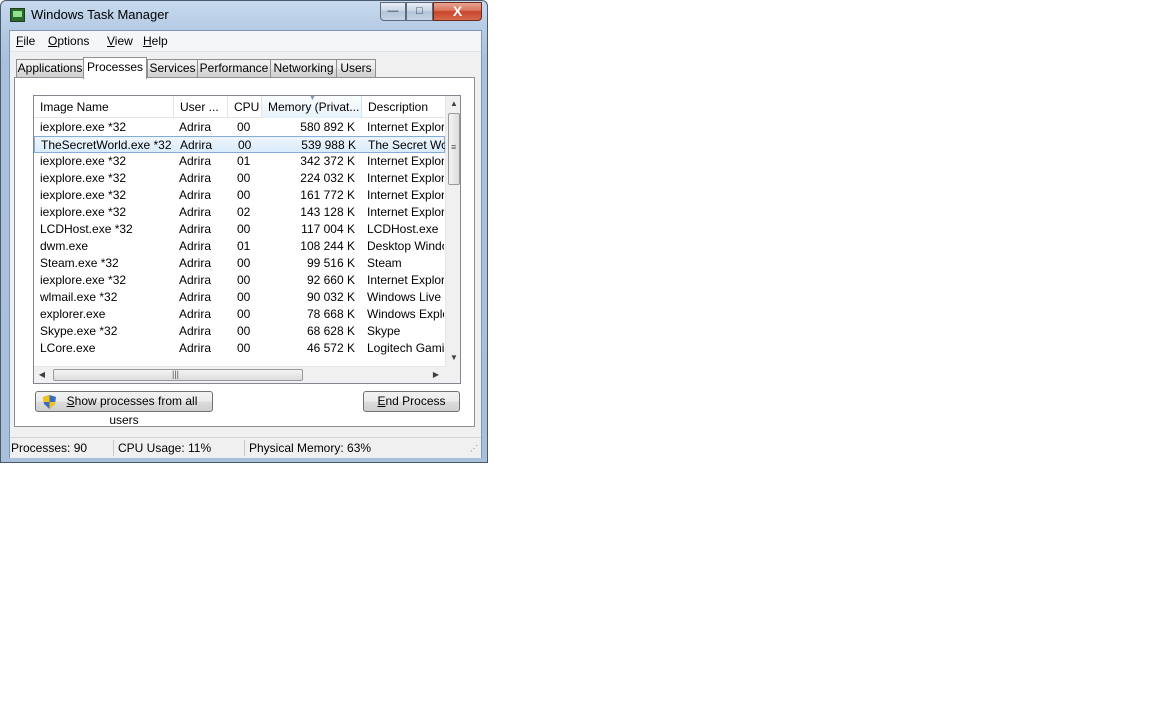  Describe the element at coordinates (312, 99) in the screenshot. I see `sort-descending-icon: ▼` at that location.